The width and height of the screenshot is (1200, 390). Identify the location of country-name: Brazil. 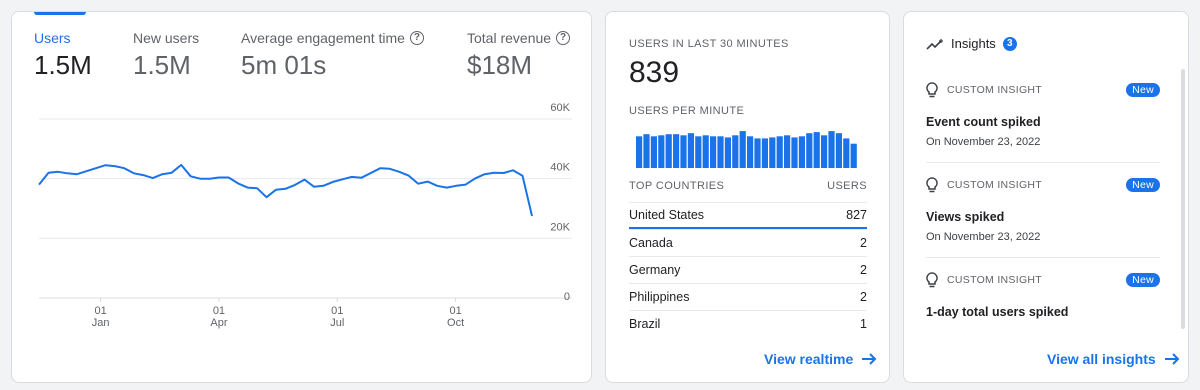
(645, 324).